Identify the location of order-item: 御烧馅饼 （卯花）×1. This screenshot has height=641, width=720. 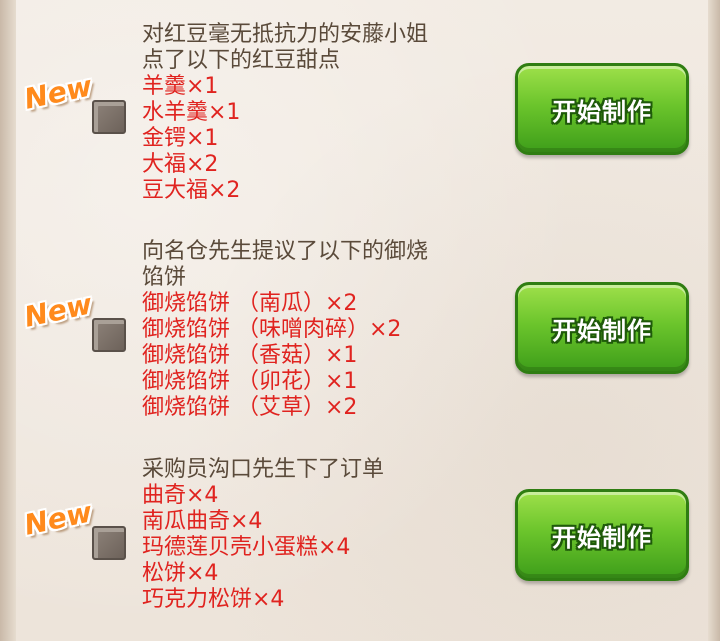
(250, 381).